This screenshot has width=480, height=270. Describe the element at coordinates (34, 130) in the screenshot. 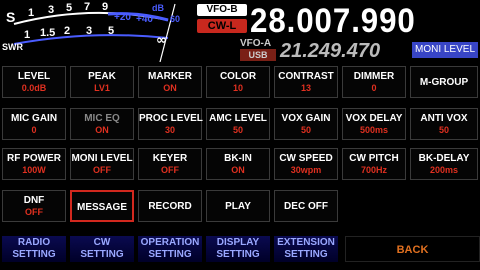

I see `mic-gain-value: 0` at that location.